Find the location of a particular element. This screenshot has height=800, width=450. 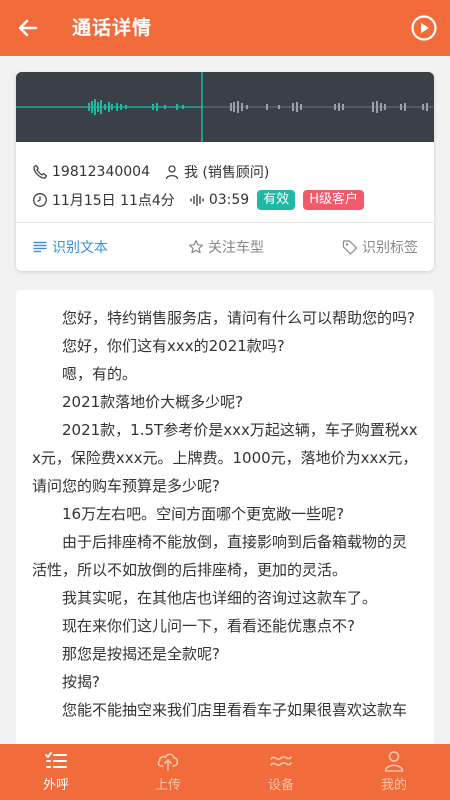

audio-waveform is located at coordinates (225, 107).